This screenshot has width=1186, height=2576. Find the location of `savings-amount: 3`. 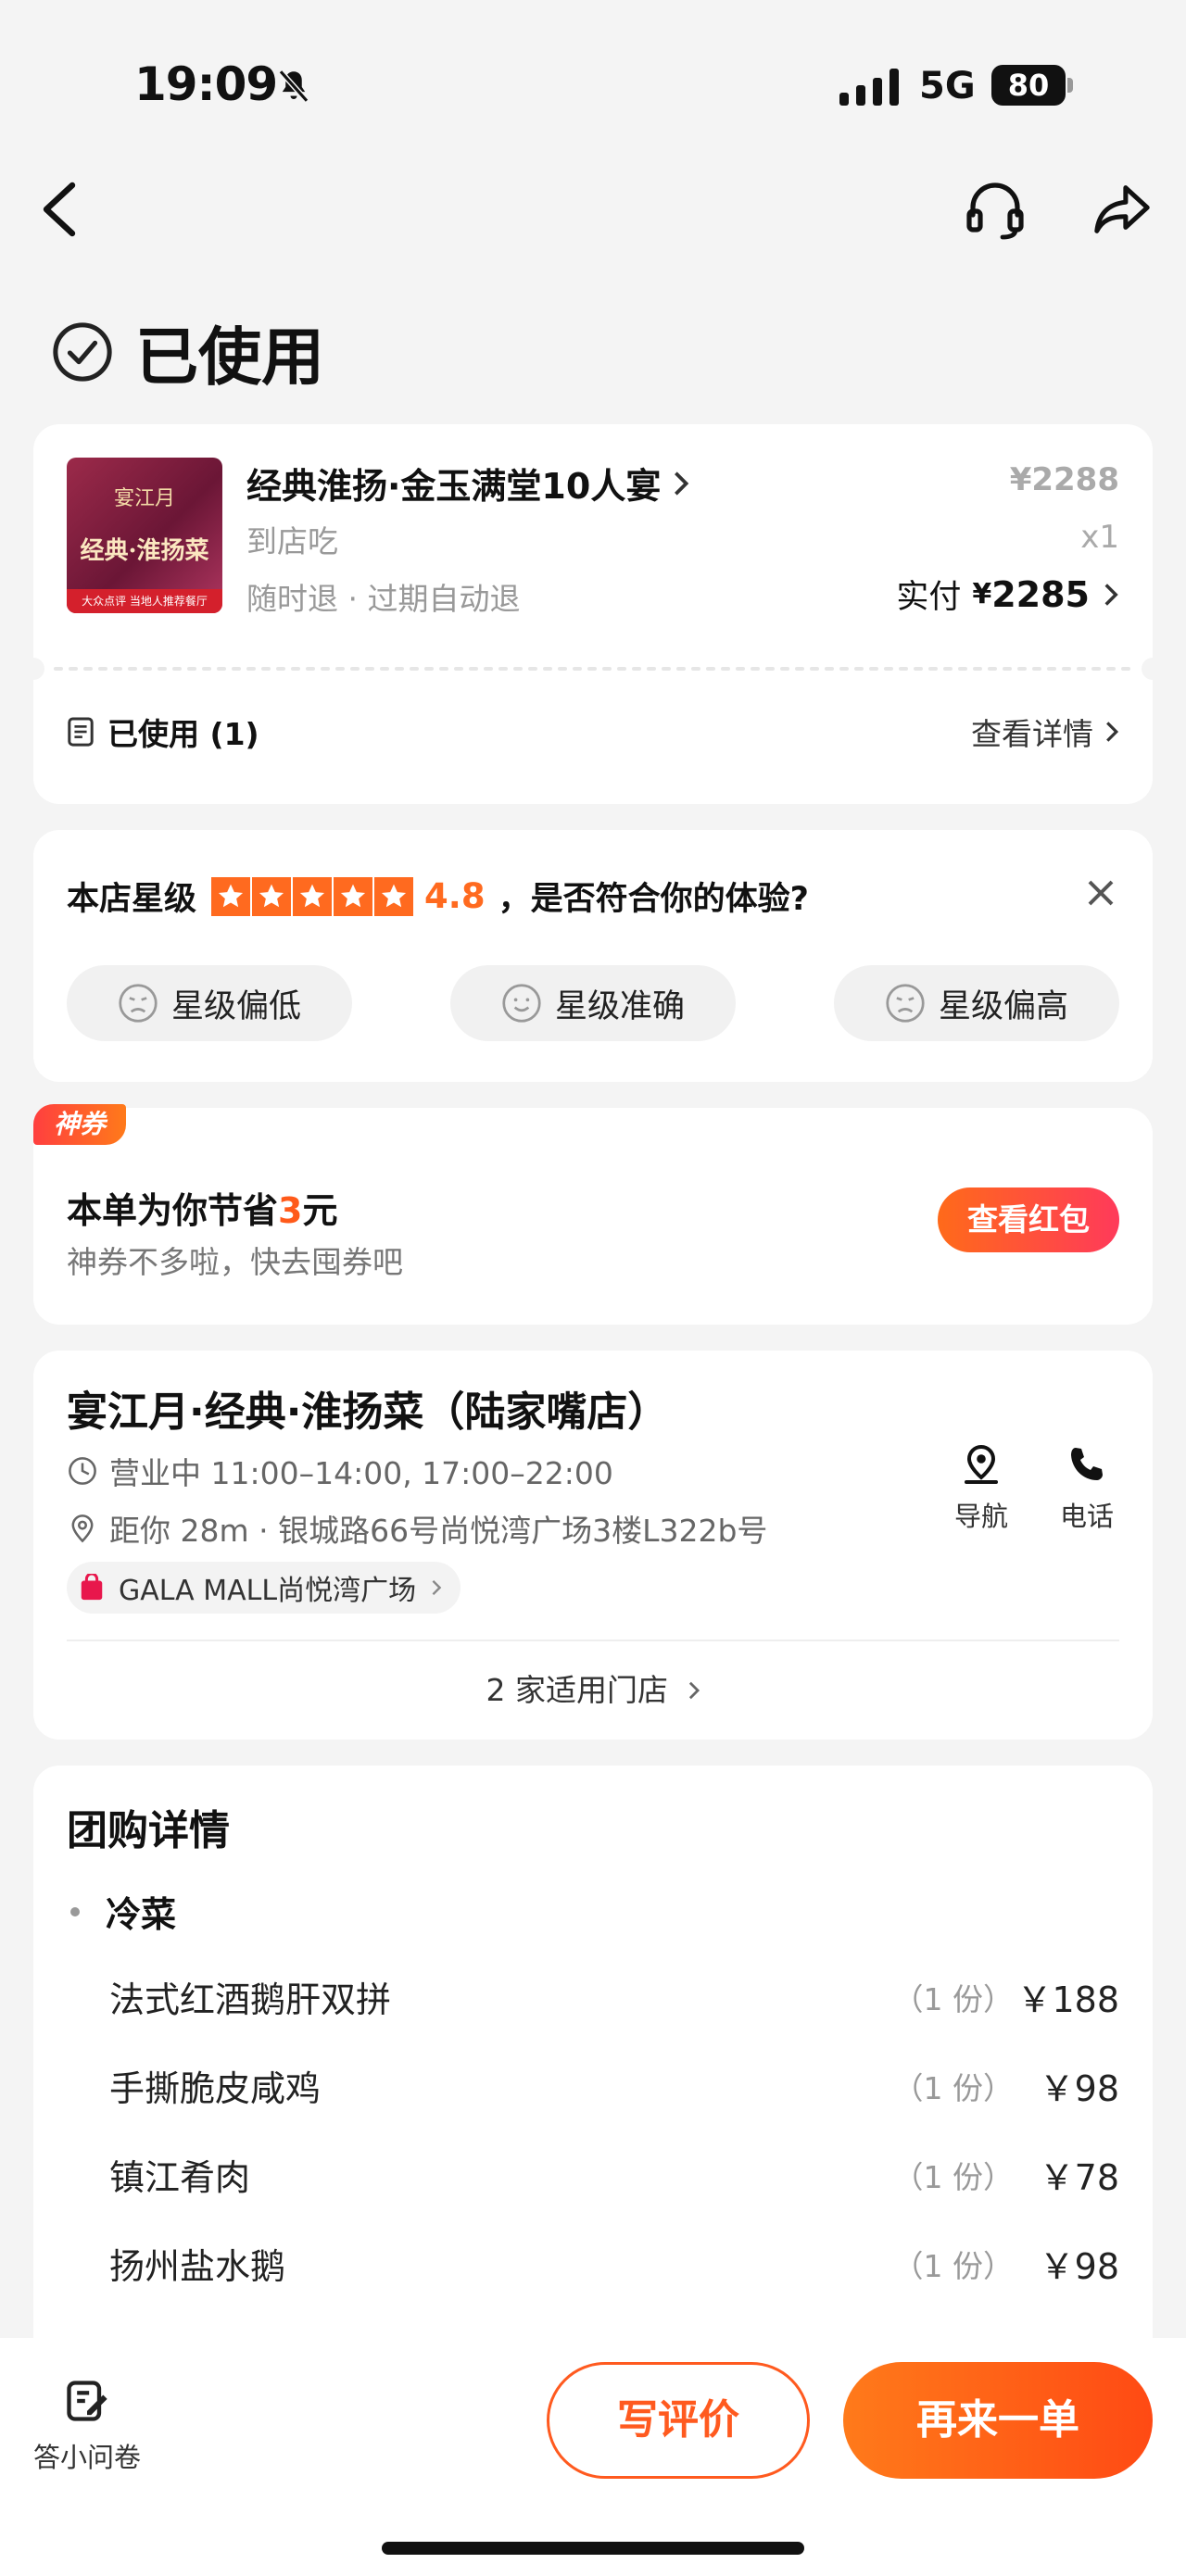

savings-amount: 3 is located at coordinates (290, 1210).